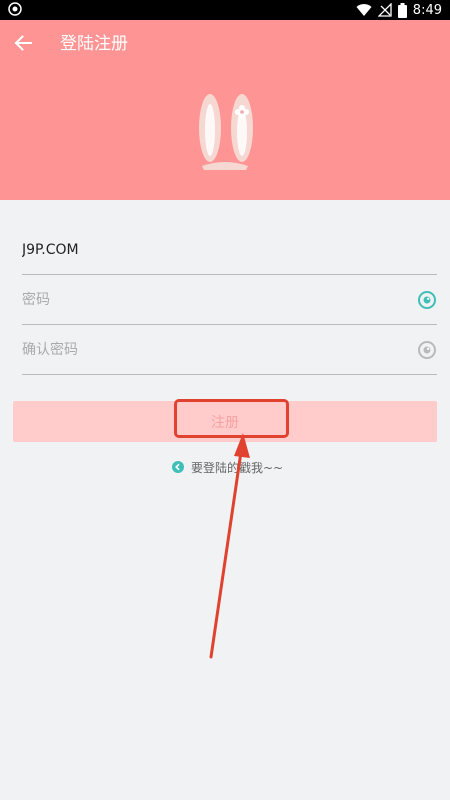 This screenshot has height=800, width=450. I want to click on back-button, so click(23, 43).